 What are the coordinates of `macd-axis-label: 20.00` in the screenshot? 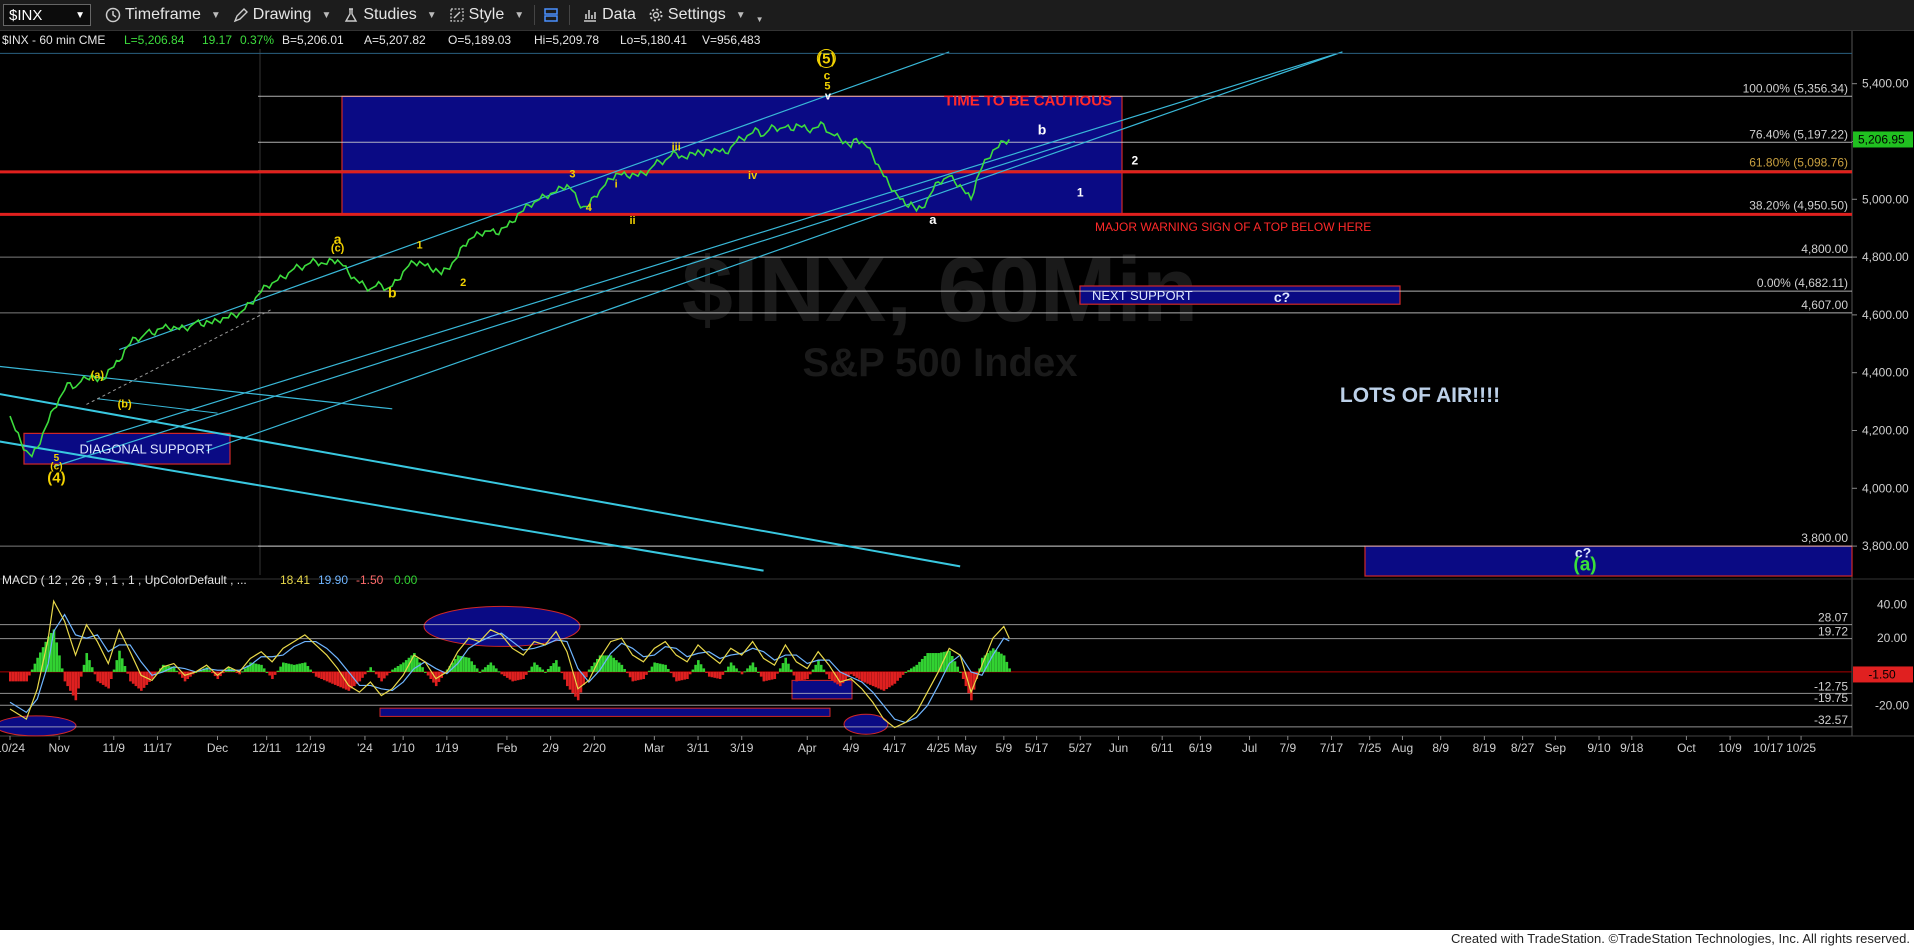 It's located at (1892, 638).